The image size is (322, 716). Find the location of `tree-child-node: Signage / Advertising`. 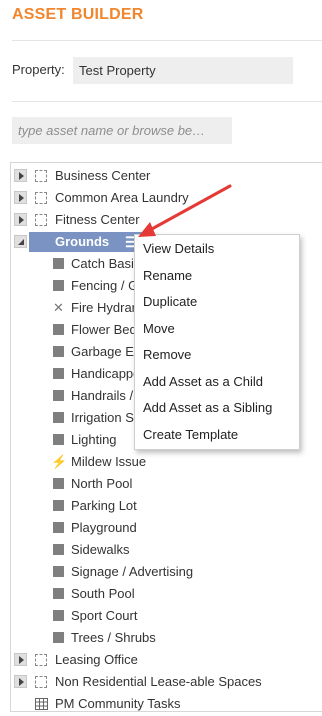

tree-child-node: Signage / Advertising is located at coordinates (166, 572).